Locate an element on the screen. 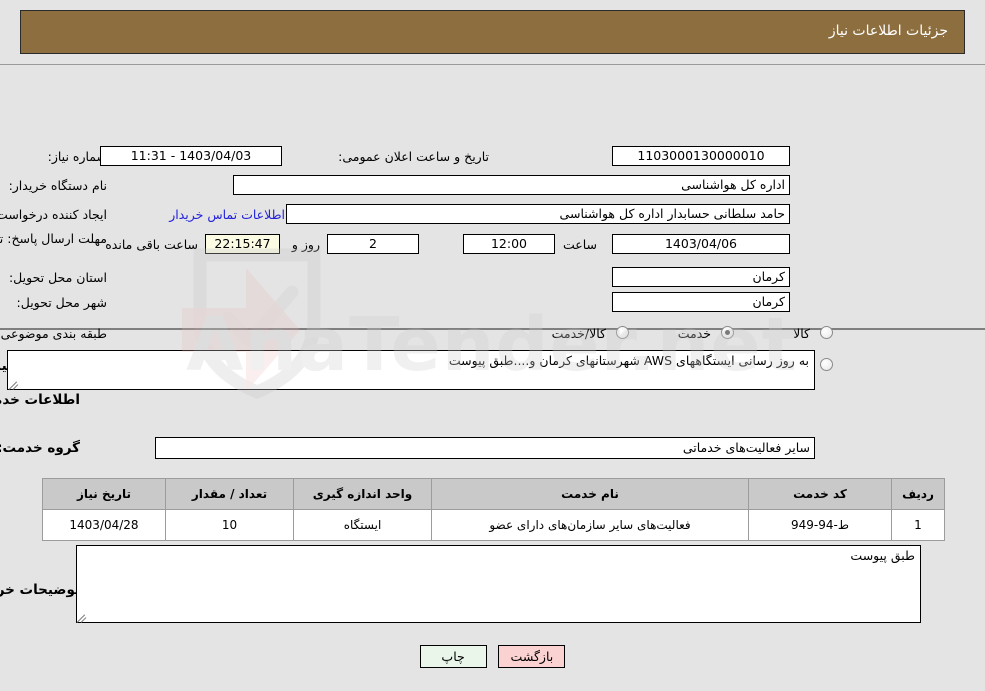  delivery-province-value: کرمان is located at coordinates (701, 277).